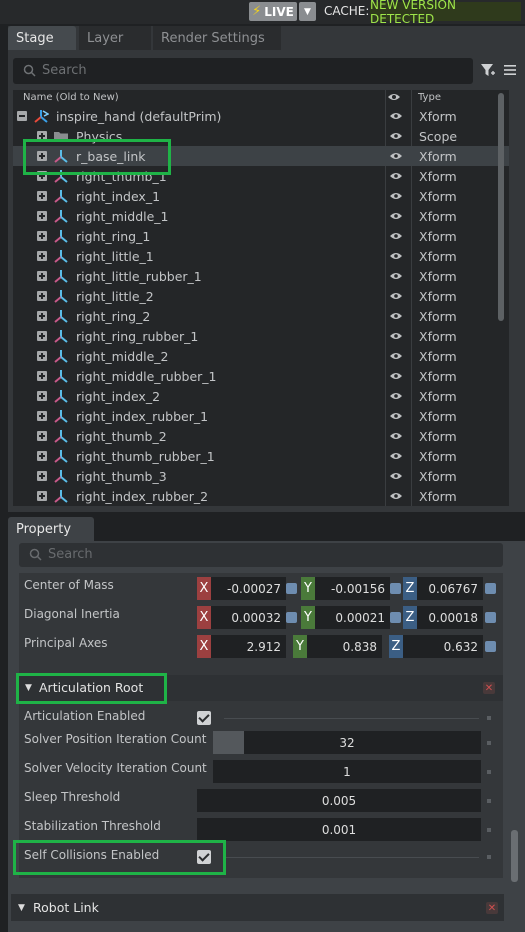 The width and height of the screenshot is (525, 932). Describe the element at coordinates (339, 829) in the screenshot. I see `stabilization-threshold-field: 0.001` at that location.